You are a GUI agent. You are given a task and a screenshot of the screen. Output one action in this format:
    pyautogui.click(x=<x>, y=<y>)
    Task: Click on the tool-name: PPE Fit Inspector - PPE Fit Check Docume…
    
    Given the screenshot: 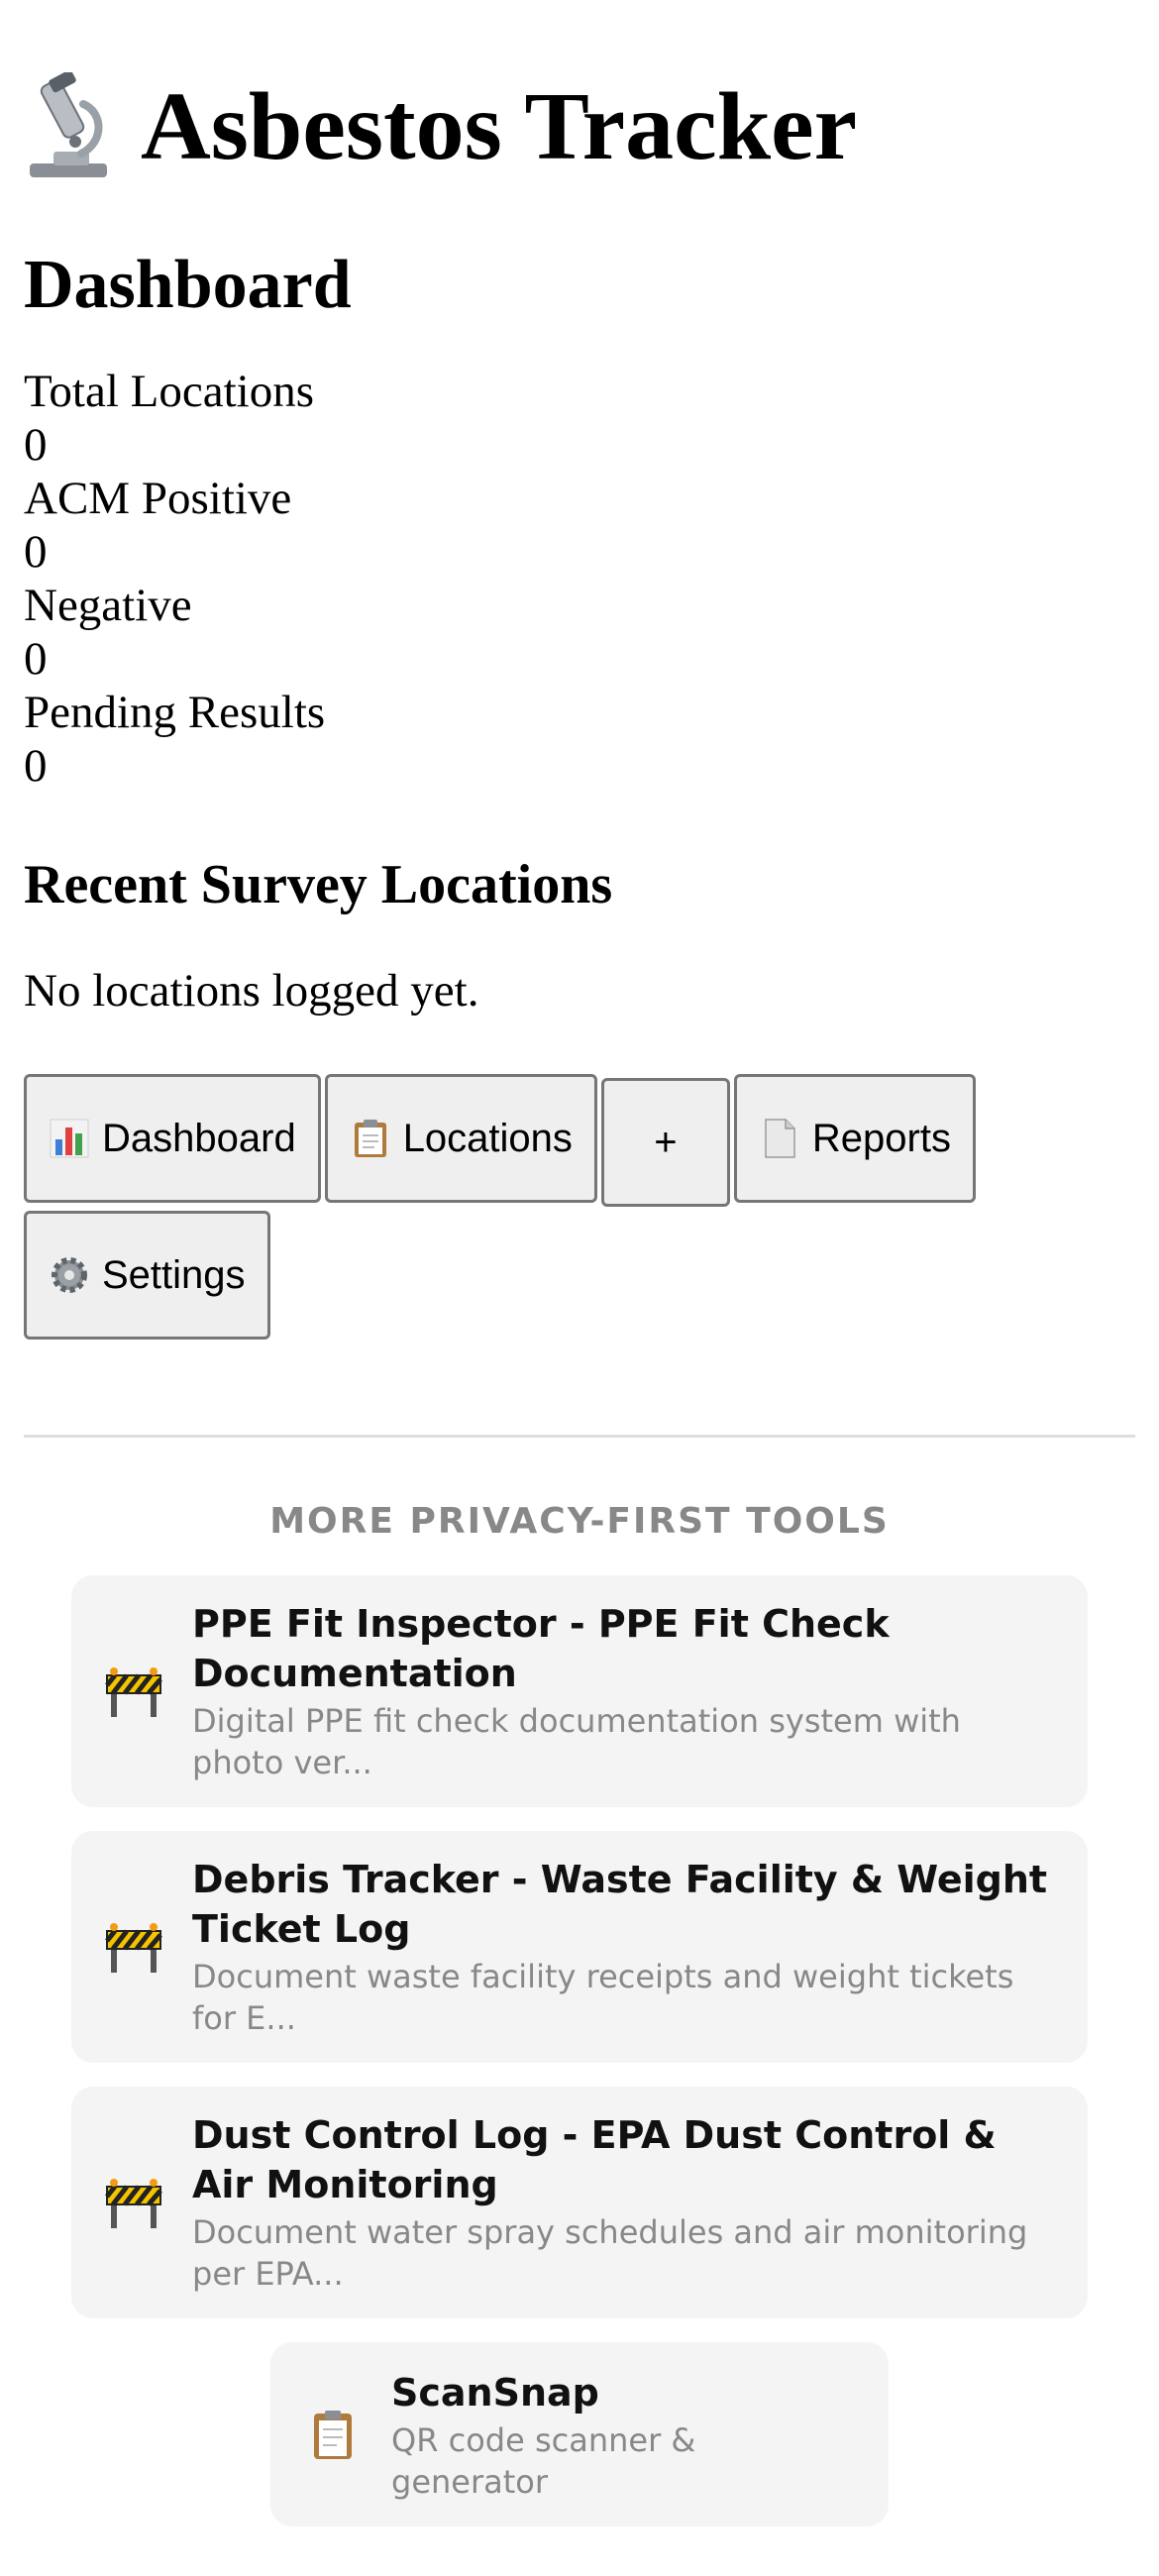 What is the action you would take?
    pyautogui.click(x=541, y=1648)
    